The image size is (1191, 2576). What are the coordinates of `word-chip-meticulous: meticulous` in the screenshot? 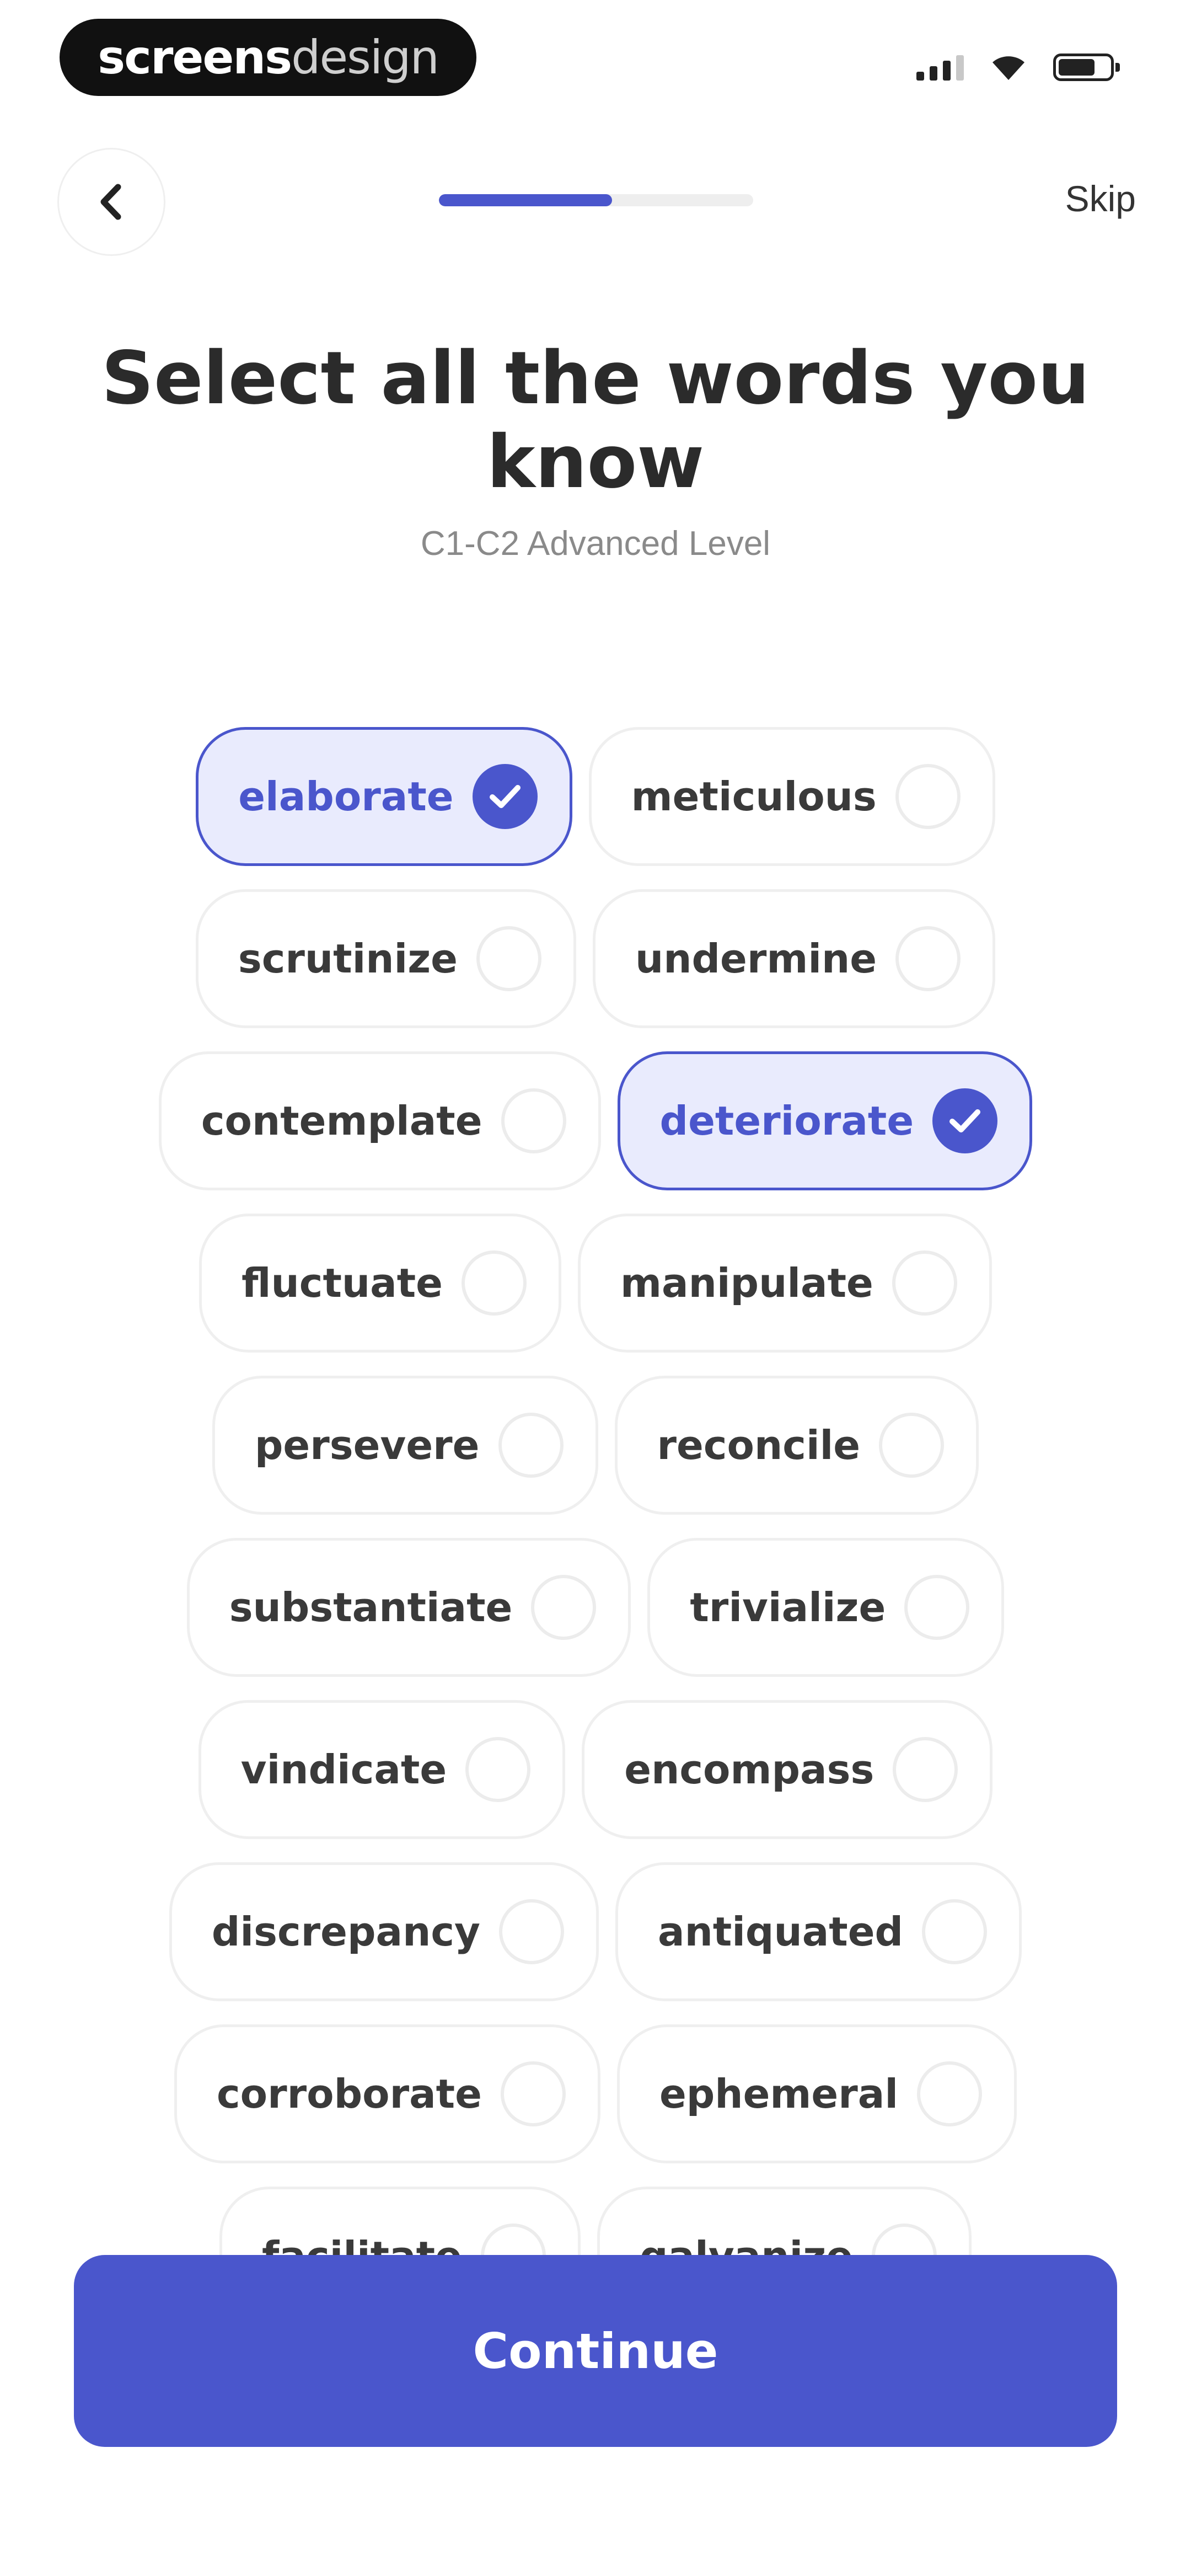 It's located at (792, 796).